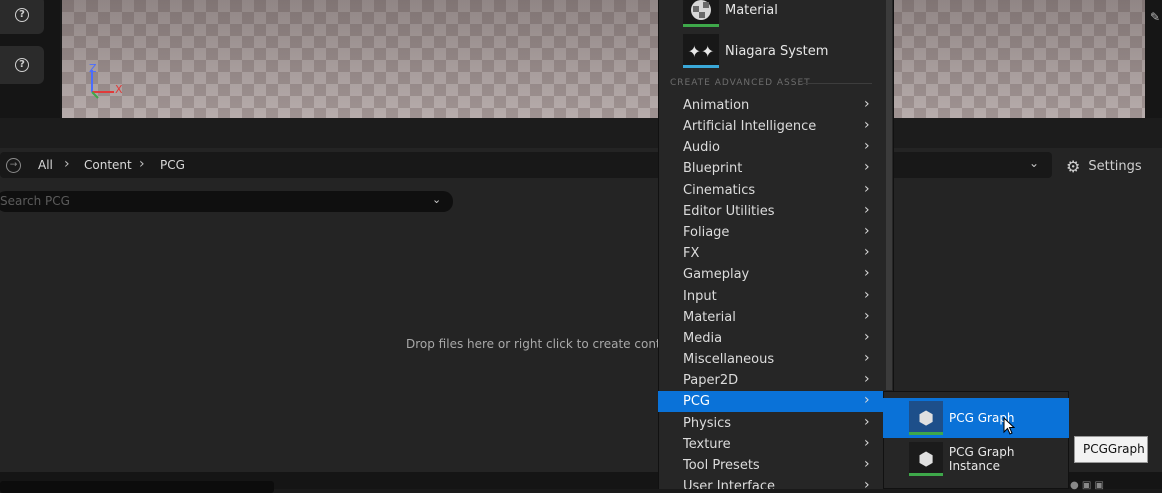 The height and width of the screenshot is (493, 1162). What do you see at coordinates (700, 296) in the screenshot?
I see `menu-item-label: Input` at bounding box center [700, 296].